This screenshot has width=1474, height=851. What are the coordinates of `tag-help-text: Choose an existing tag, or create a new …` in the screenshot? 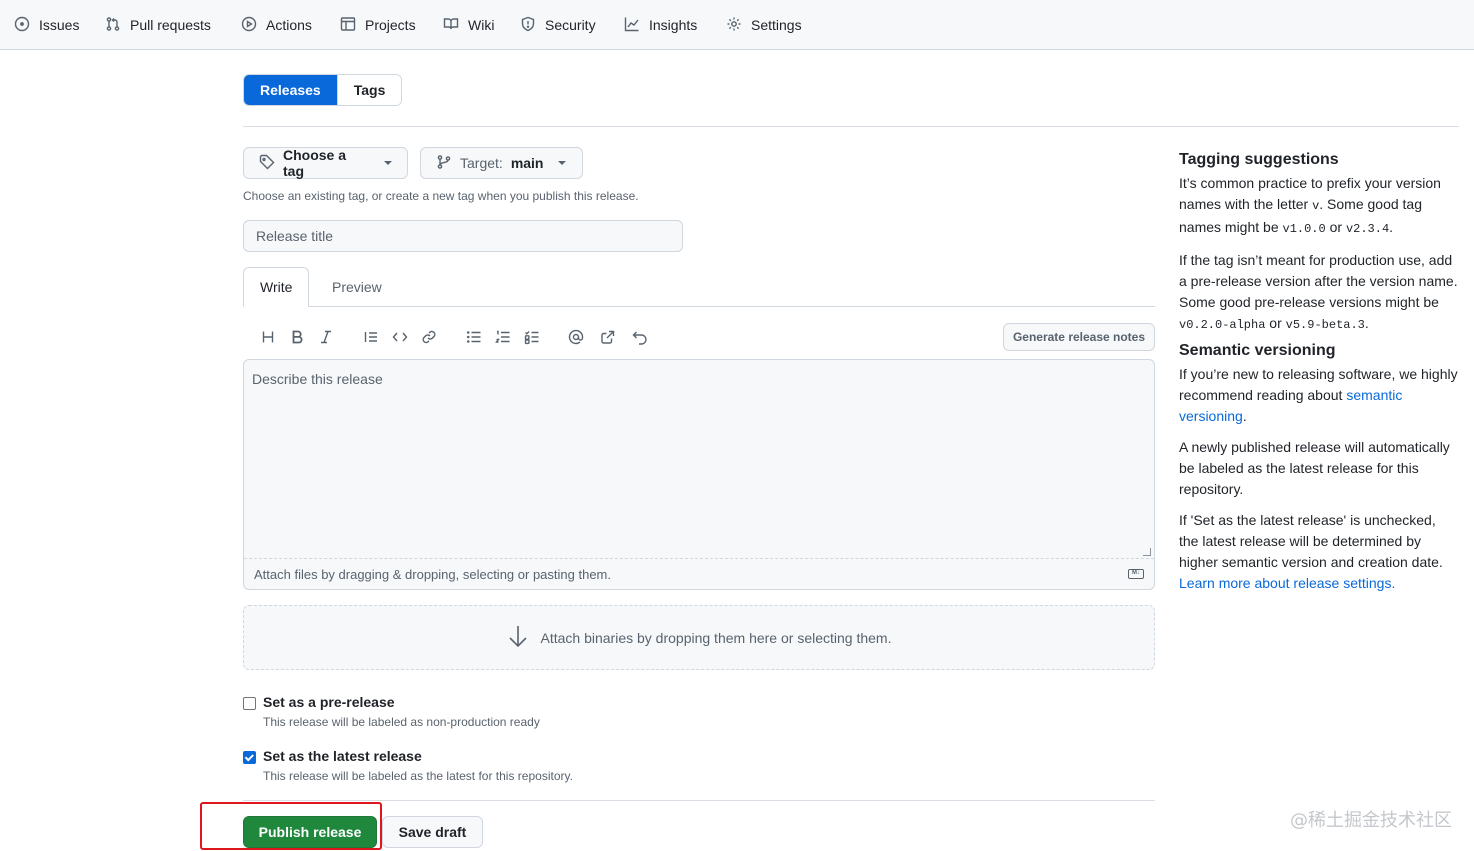 It's located at (441, 196).